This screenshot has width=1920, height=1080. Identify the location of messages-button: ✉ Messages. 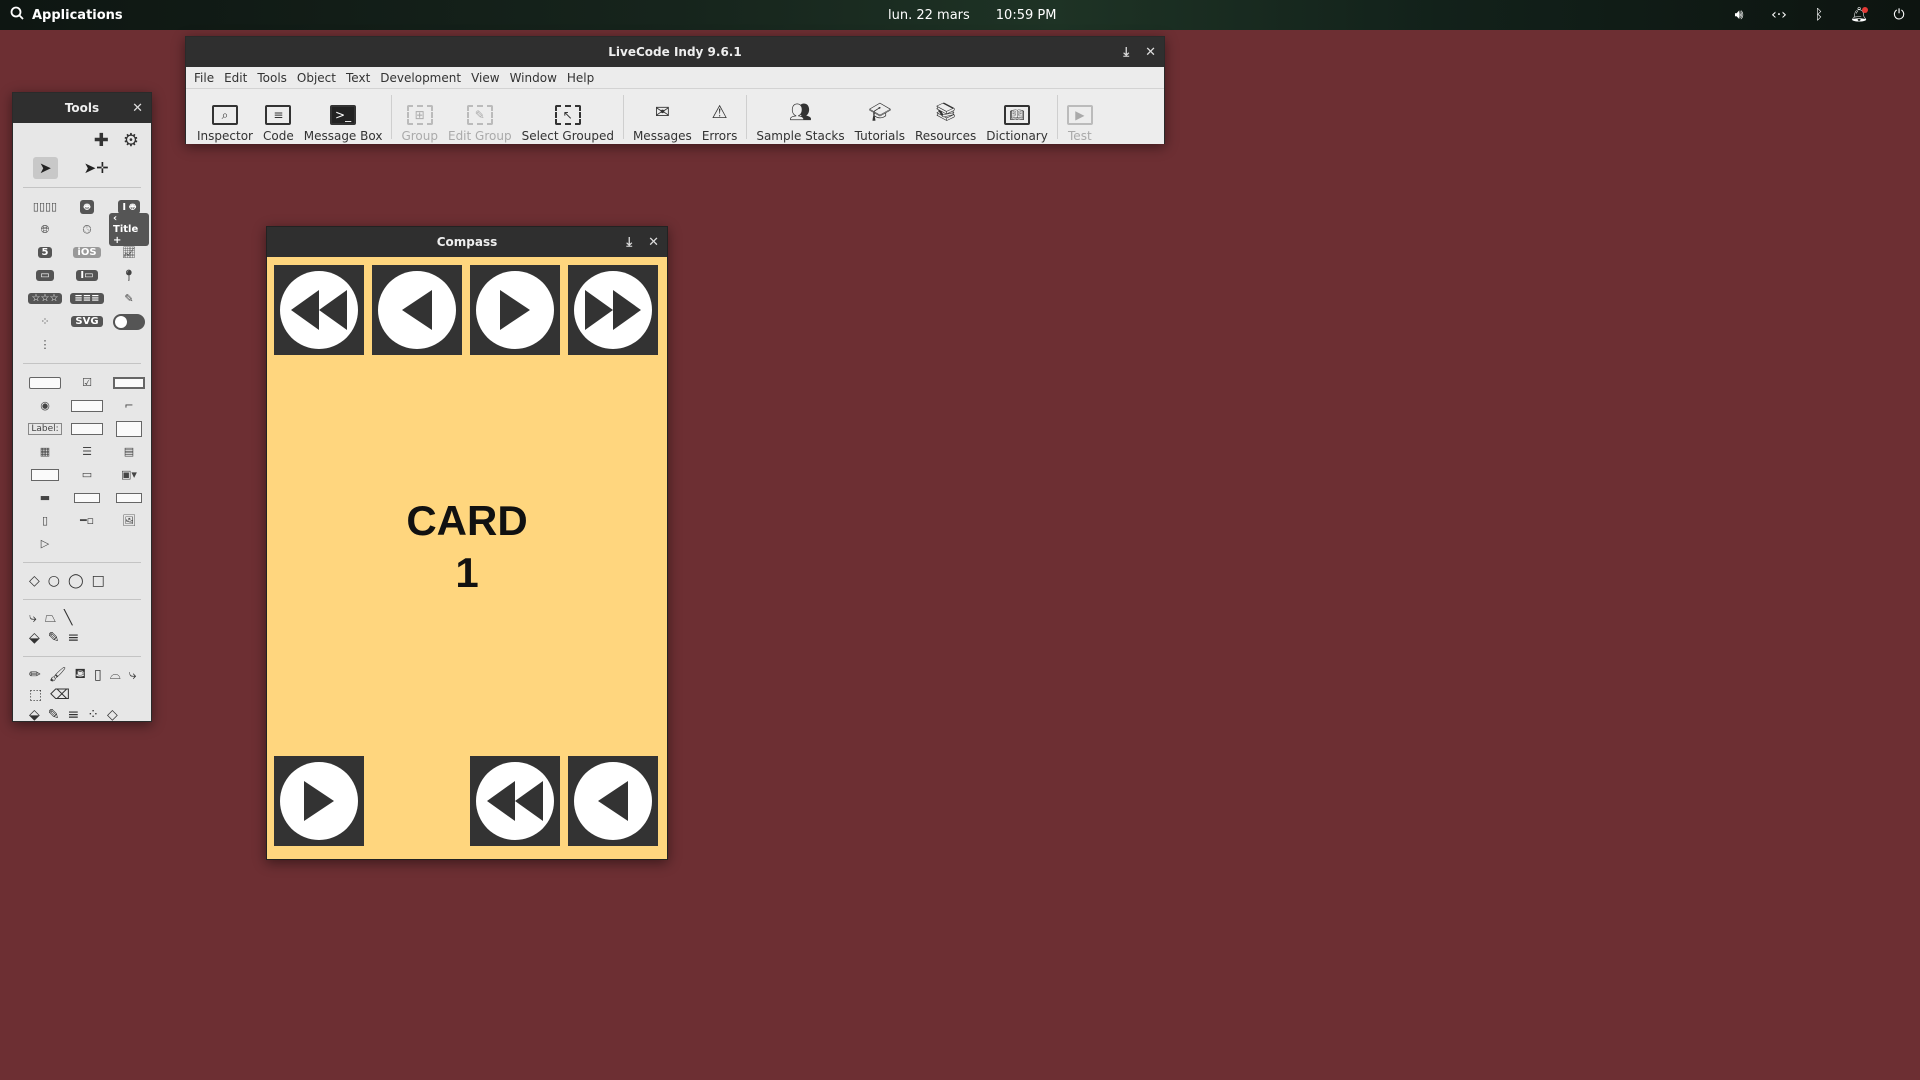
(662, 117).